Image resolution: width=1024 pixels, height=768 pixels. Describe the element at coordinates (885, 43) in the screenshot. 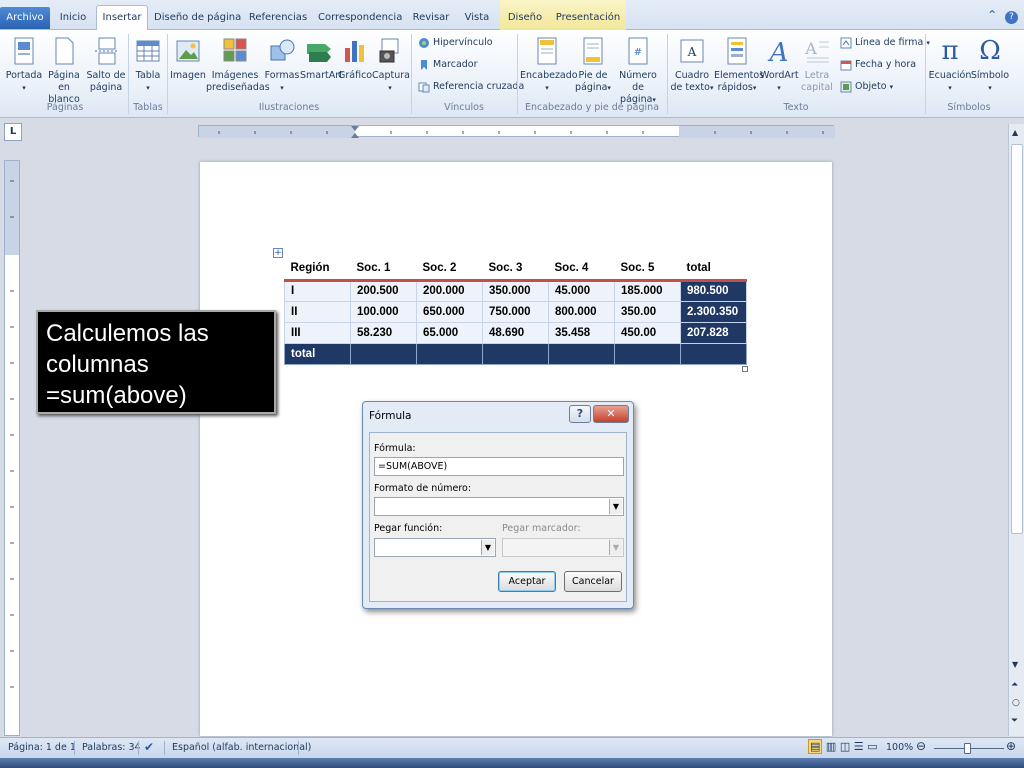

I see `linea-de-firma-button: Línea de firma ▾` at that location.